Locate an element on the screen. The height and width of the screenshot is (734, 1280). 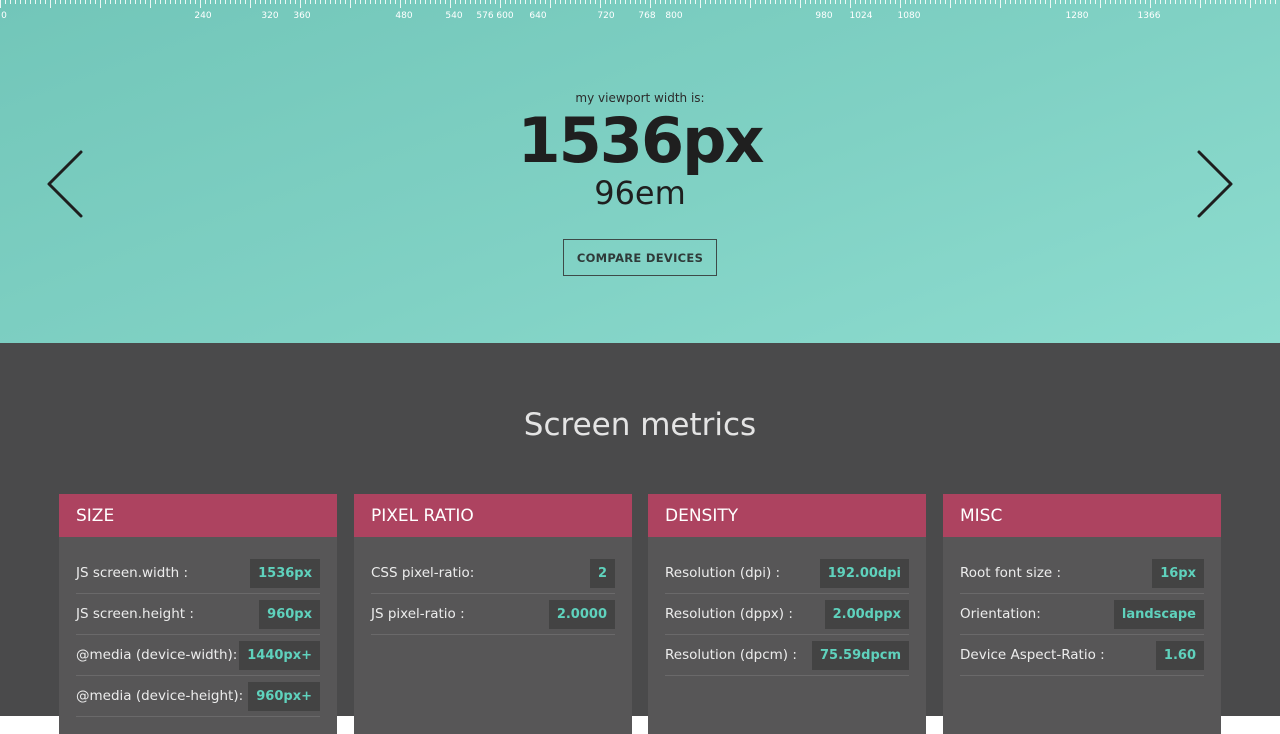
metric-value: 2.0000 is located at coordinates (581, 614).